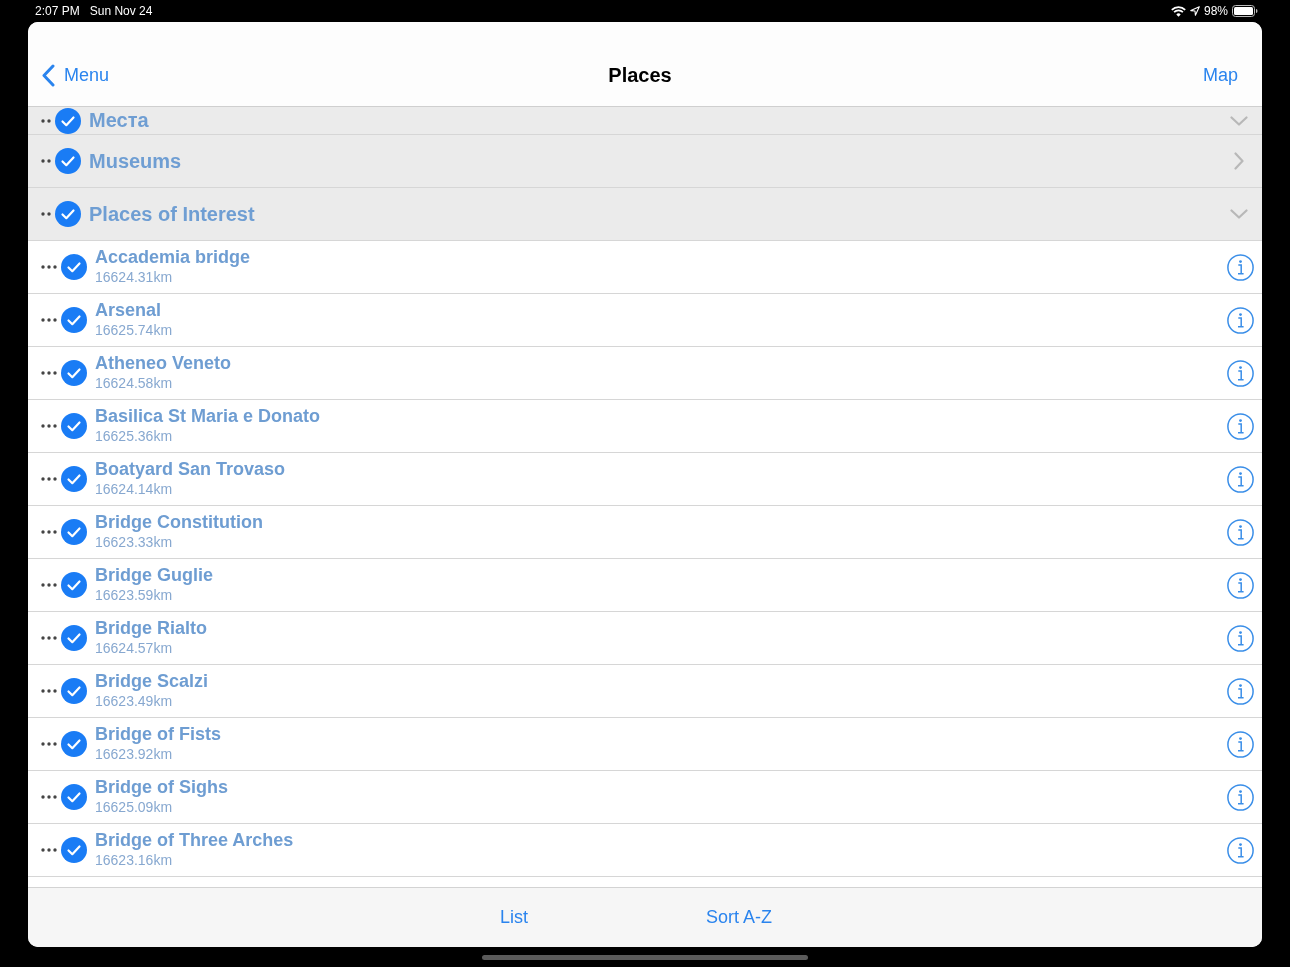 This screenshot has height=967, width=1290. What do you see at coordinates (152, 681) in the screenshot?
I see `place-name: Bridge Scalzi` at bounding box center [152, 681].